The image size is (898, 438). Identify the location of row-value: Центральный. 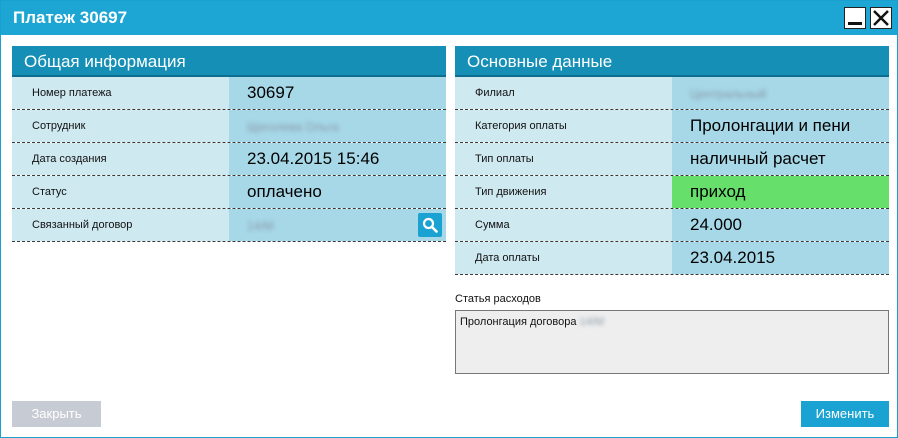
(780, 93).